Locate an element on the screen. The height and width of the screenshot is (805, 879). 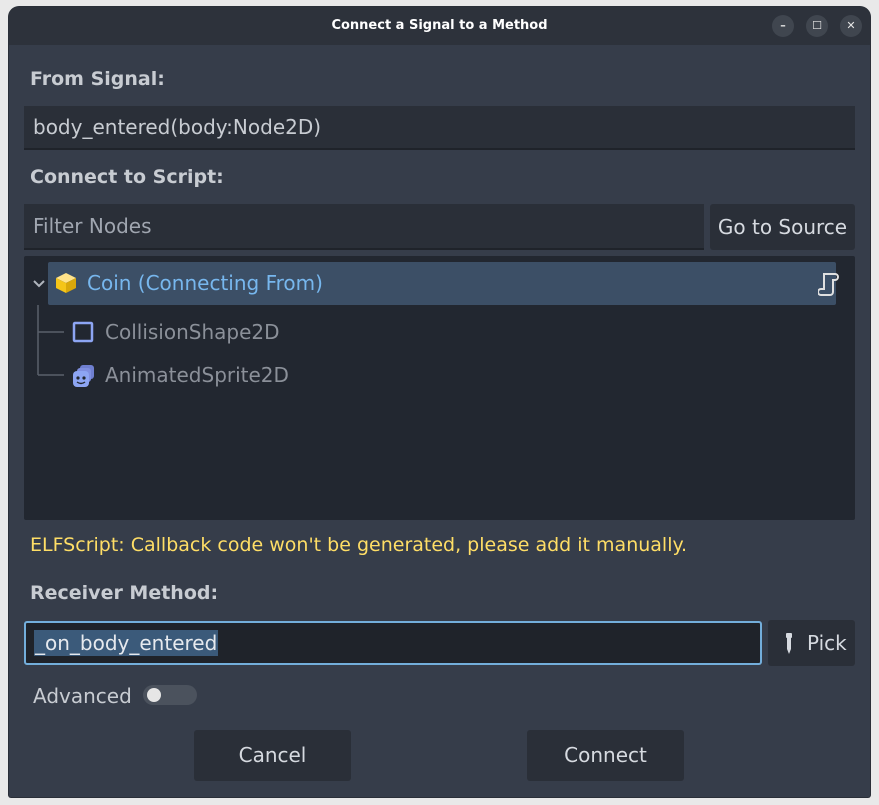
pick-button: Pick is located at coordinates (811, 643).